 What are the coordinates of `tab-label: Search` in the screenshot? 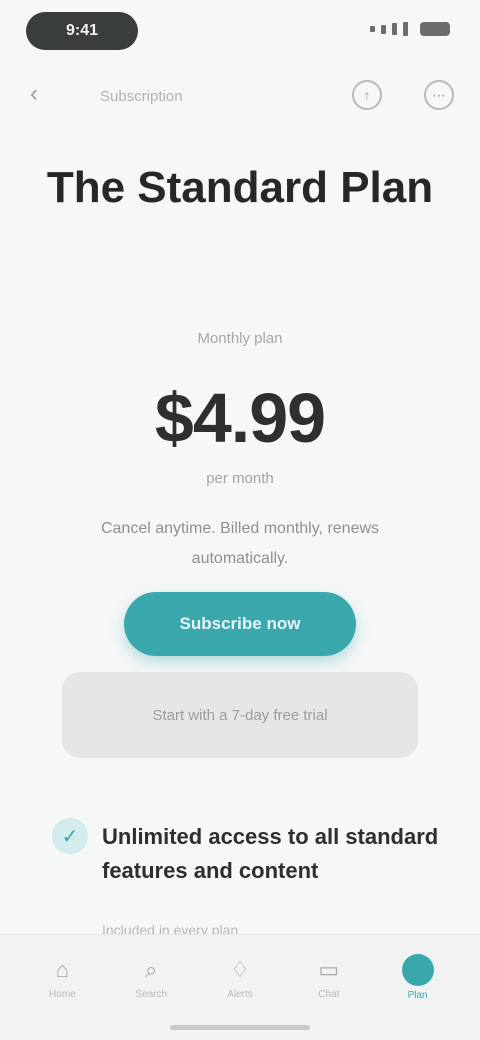 It's located at (151, 994).